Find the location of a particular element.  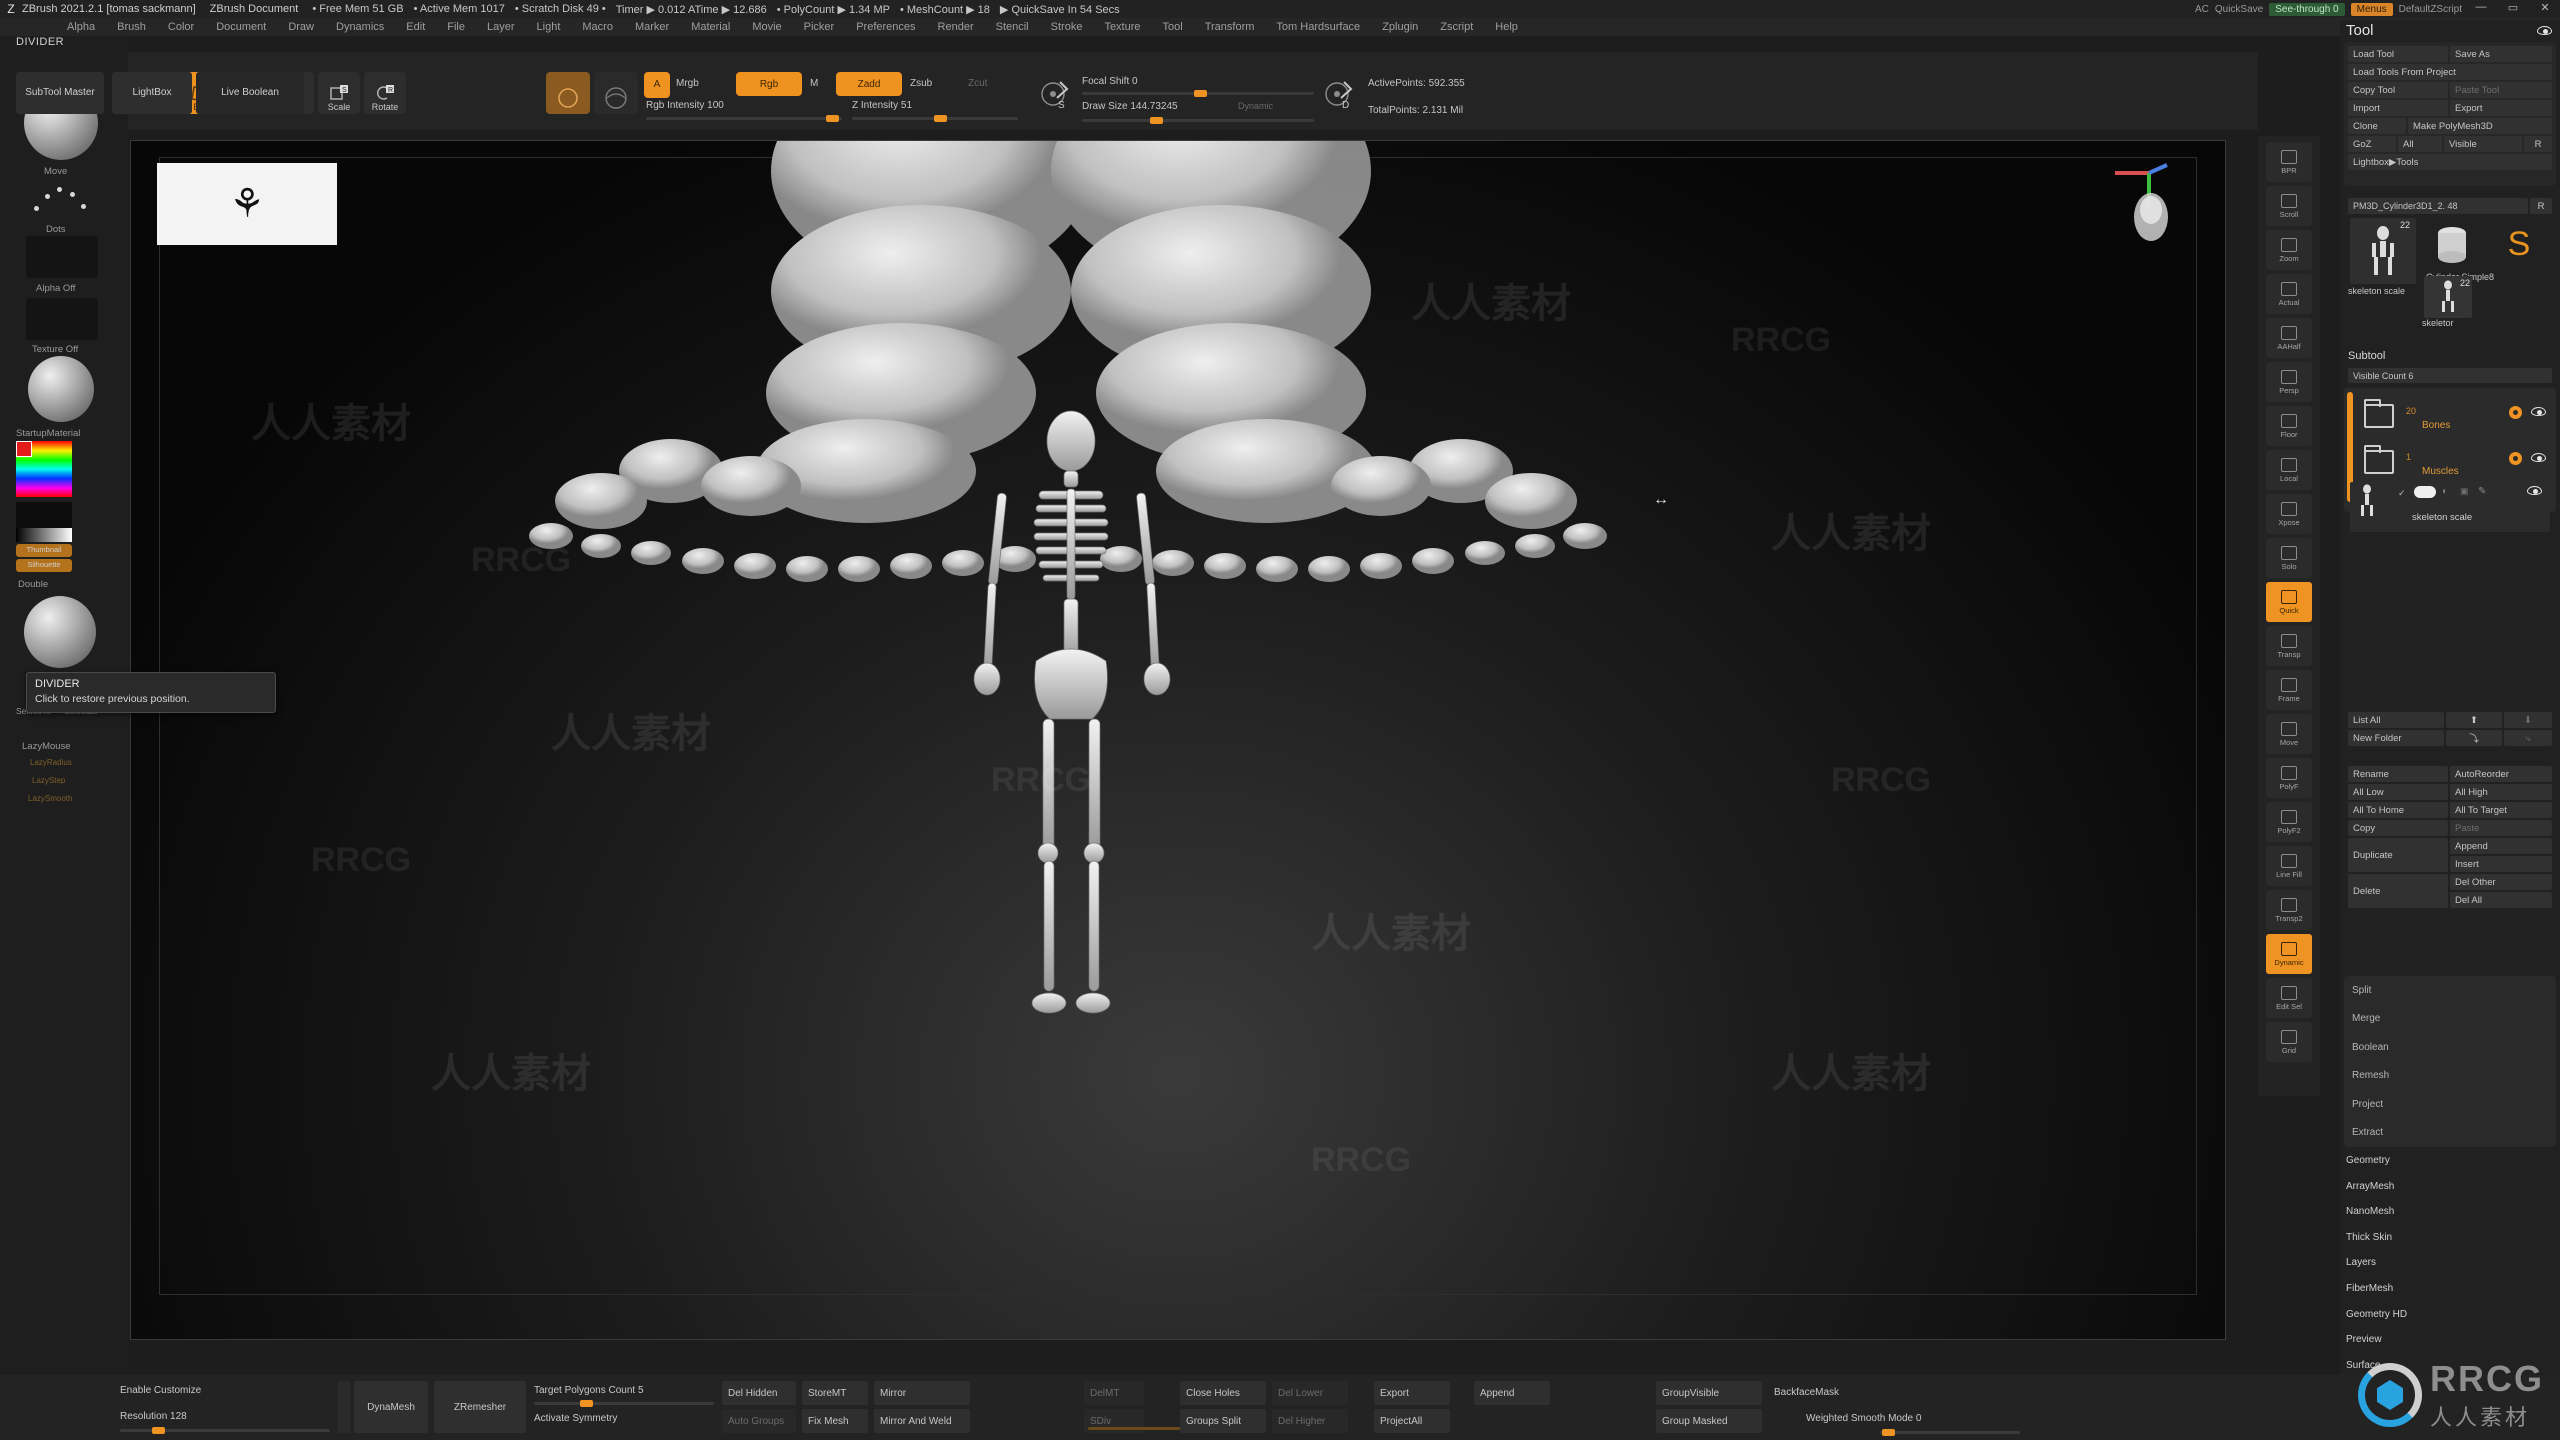

weighted-smooth-slider is located at coordinates (1950, 1432).